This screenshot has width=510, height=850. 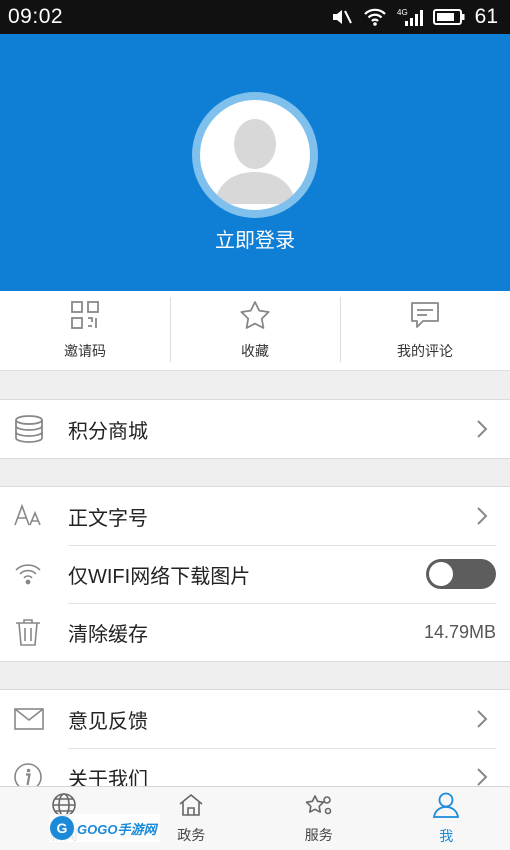 What do you see at coordinates (410, 17) in the screenshot?
I see `signal-icon: 4G` at bounding box center [410, 17].